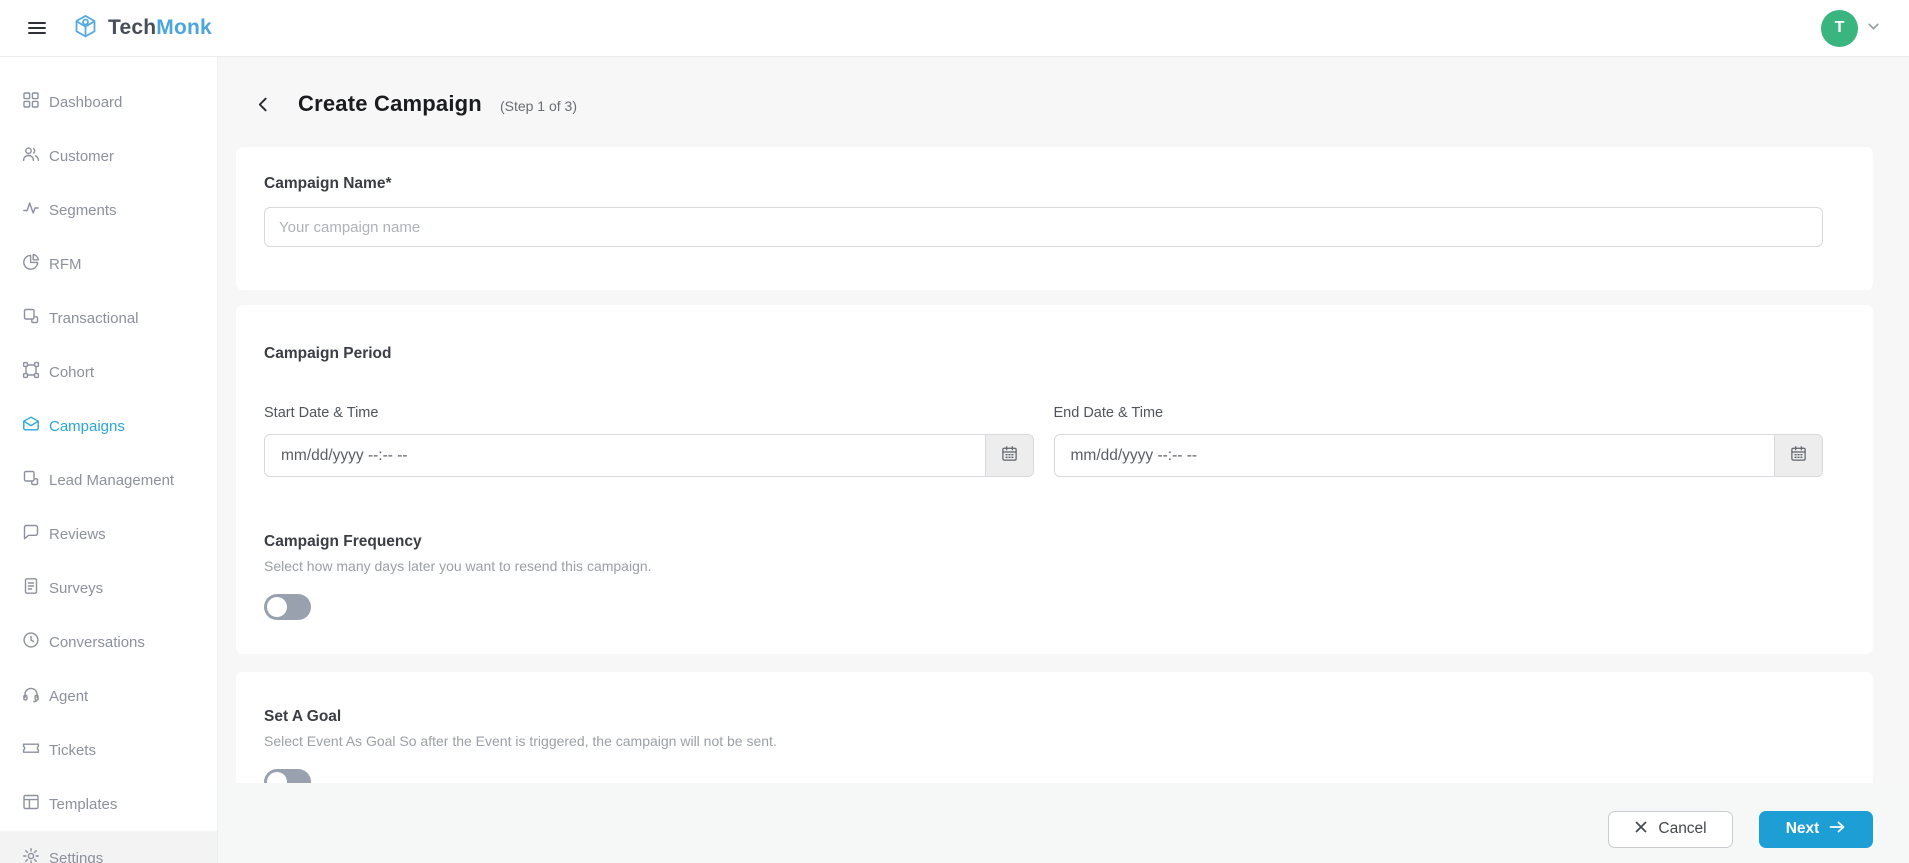 The width and height of the screenshot is (1909, 863). I want to click on end-date-group, so click(1438, 455).